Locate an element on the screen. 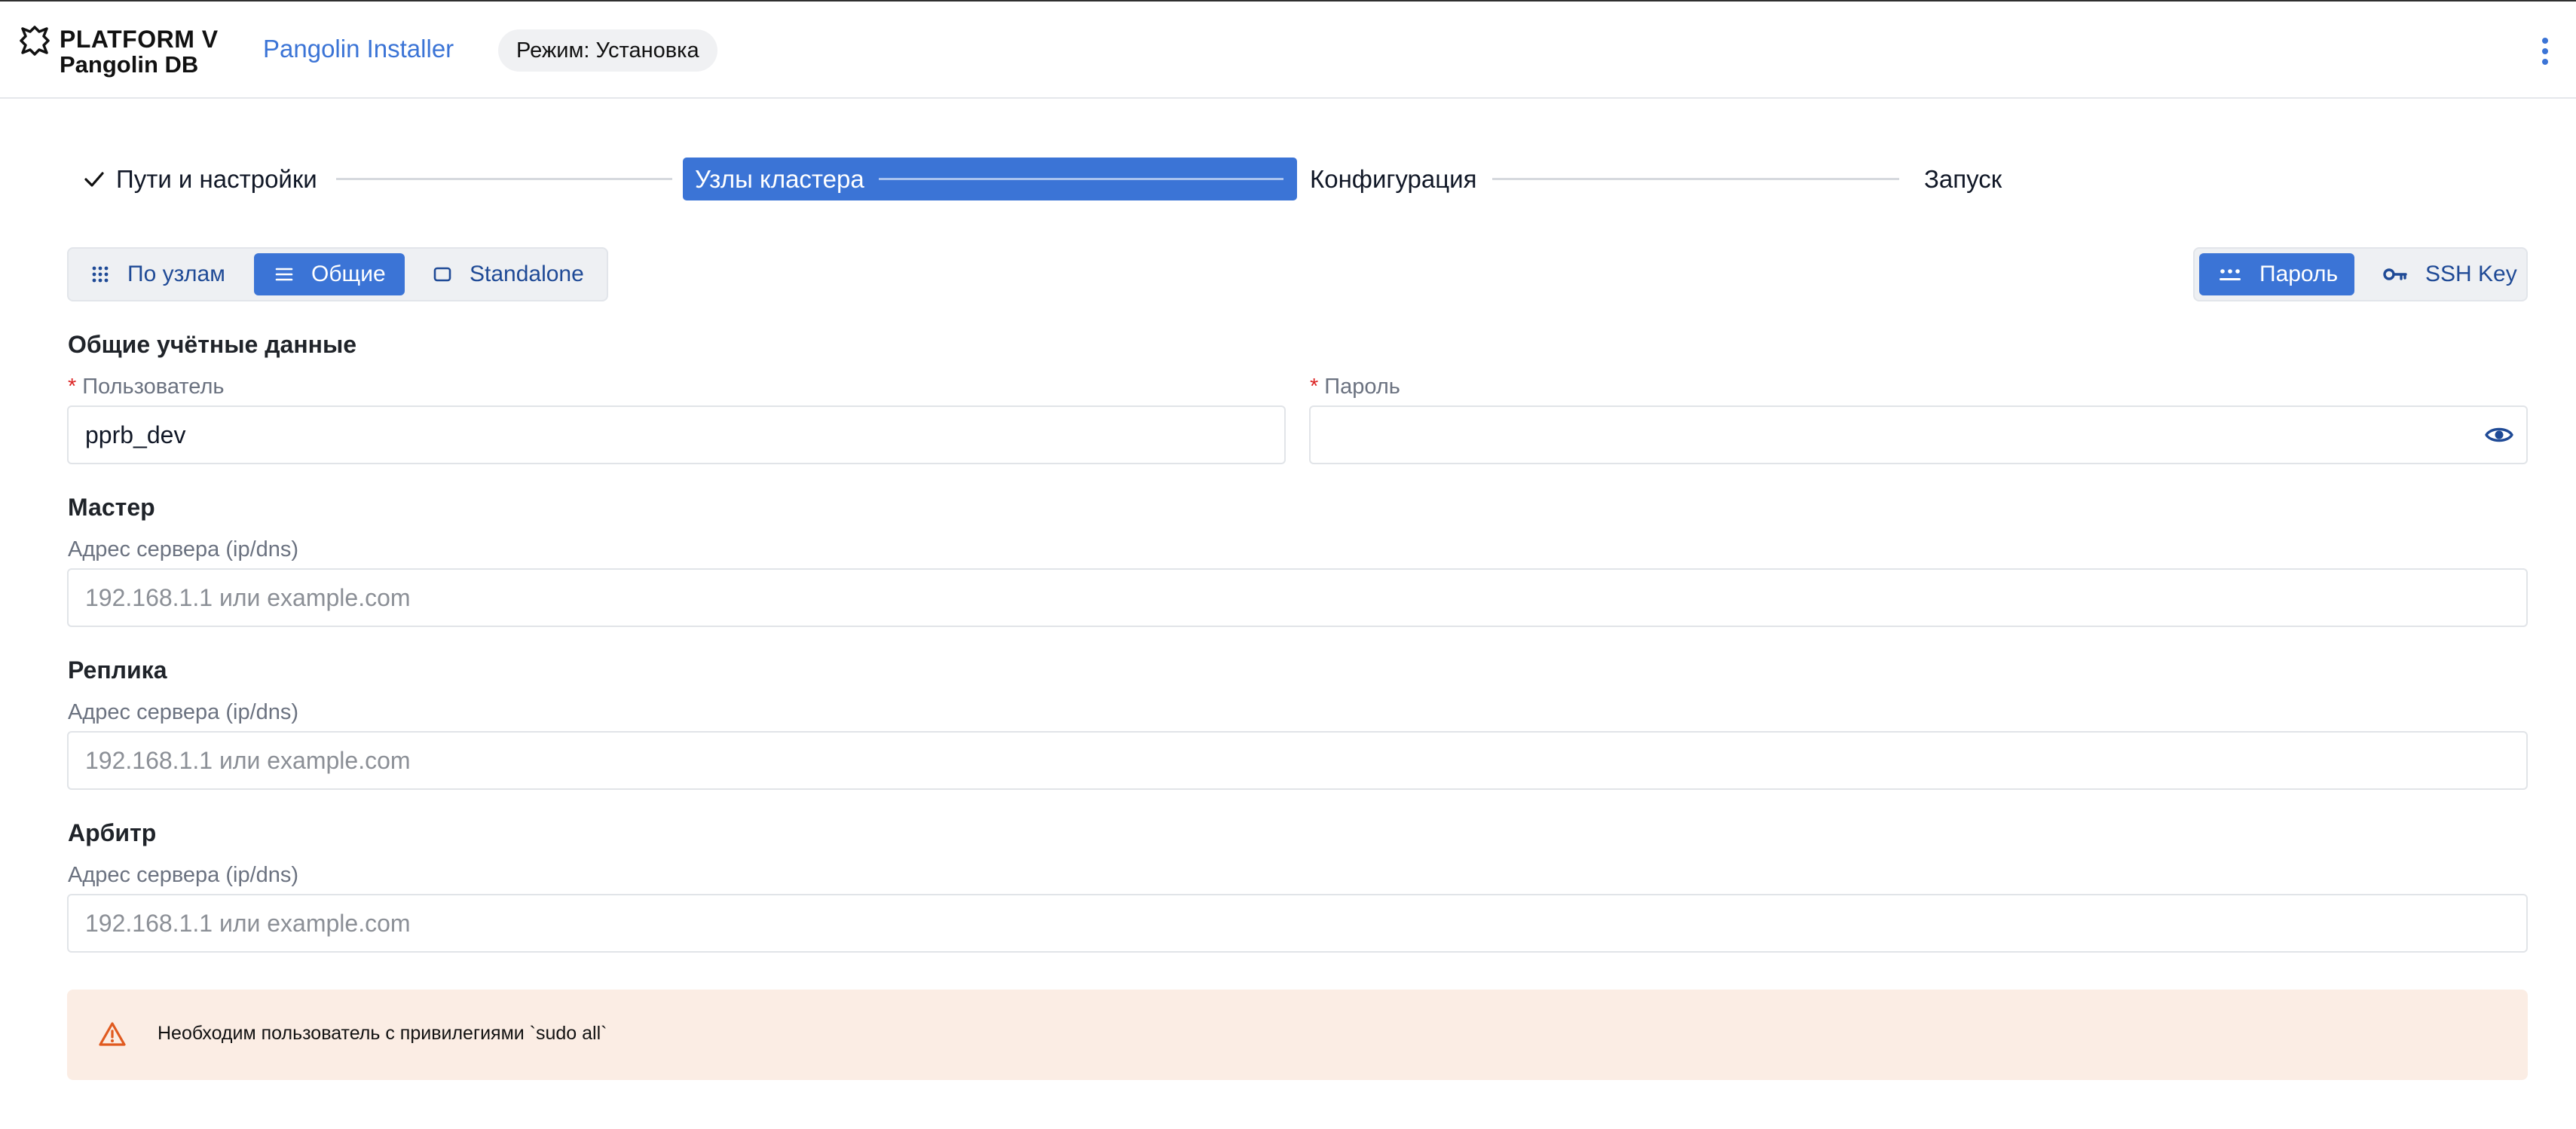 This screenshot has width=2576, height=1129. step-paths-settings: Пути и настройки is located at coordinates (200, 179).